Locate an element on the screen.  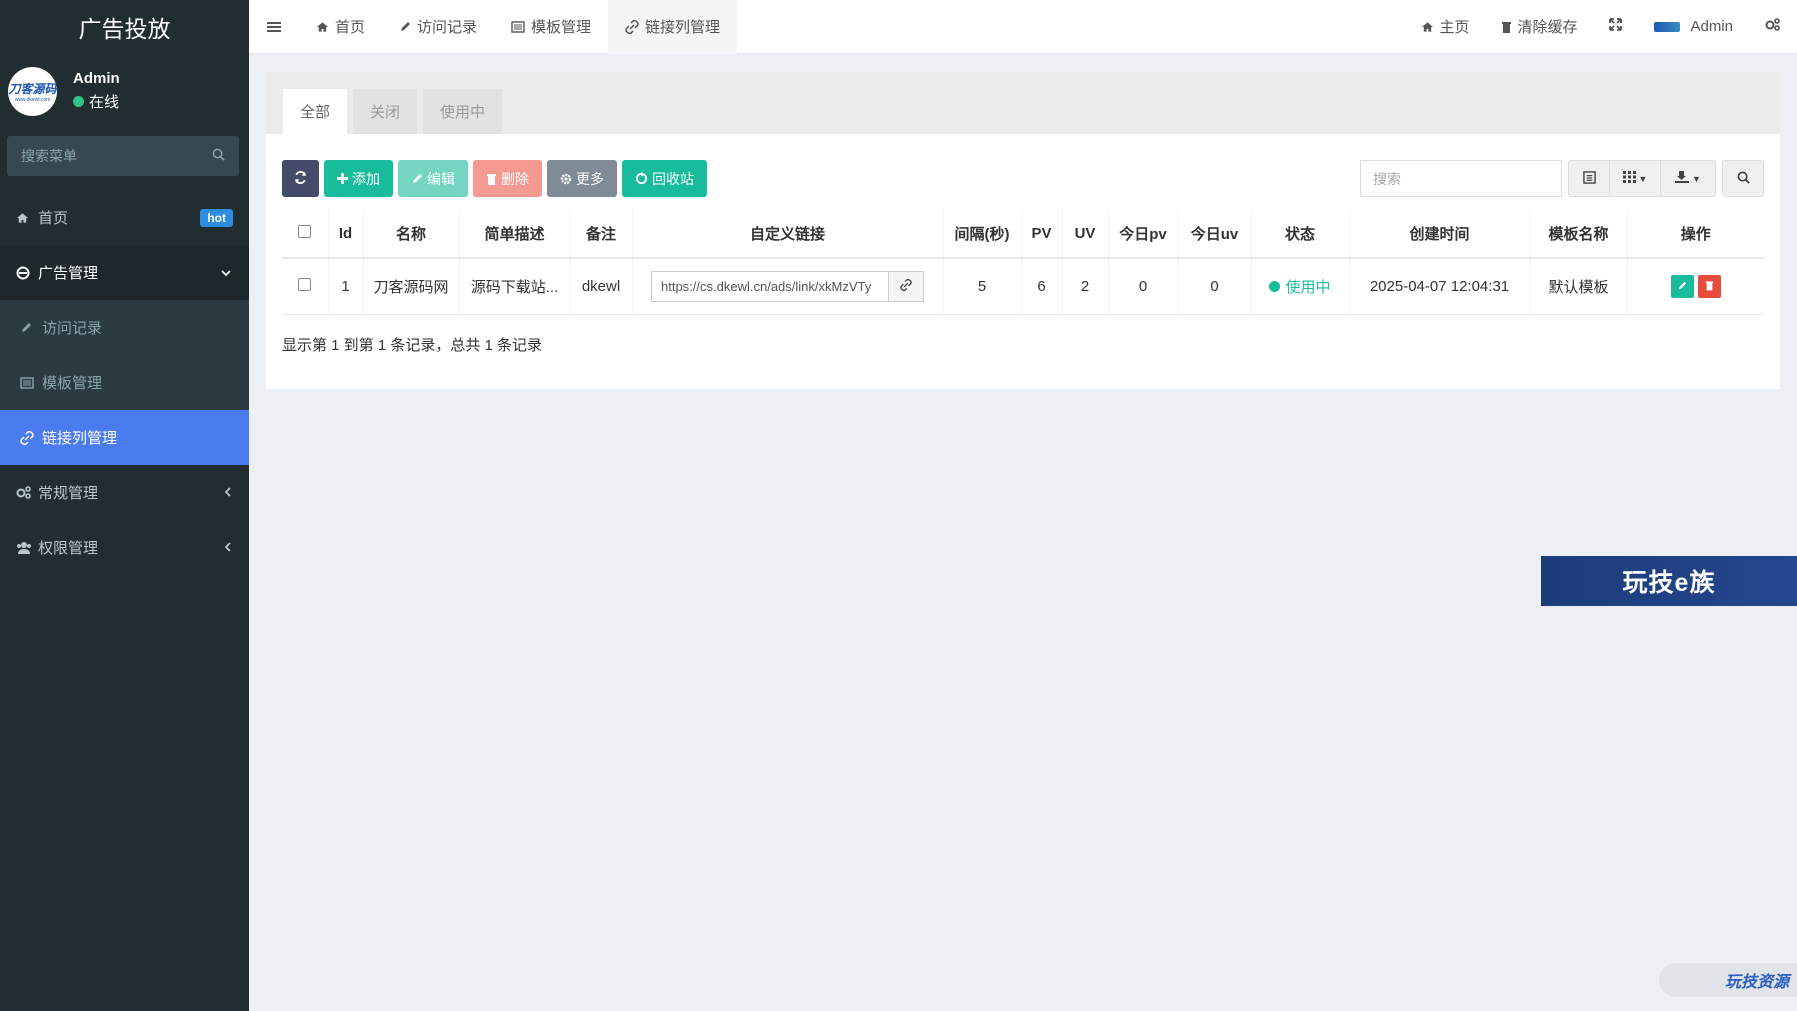
col-desc: 简单描述 is located at coordinates (515, 234).